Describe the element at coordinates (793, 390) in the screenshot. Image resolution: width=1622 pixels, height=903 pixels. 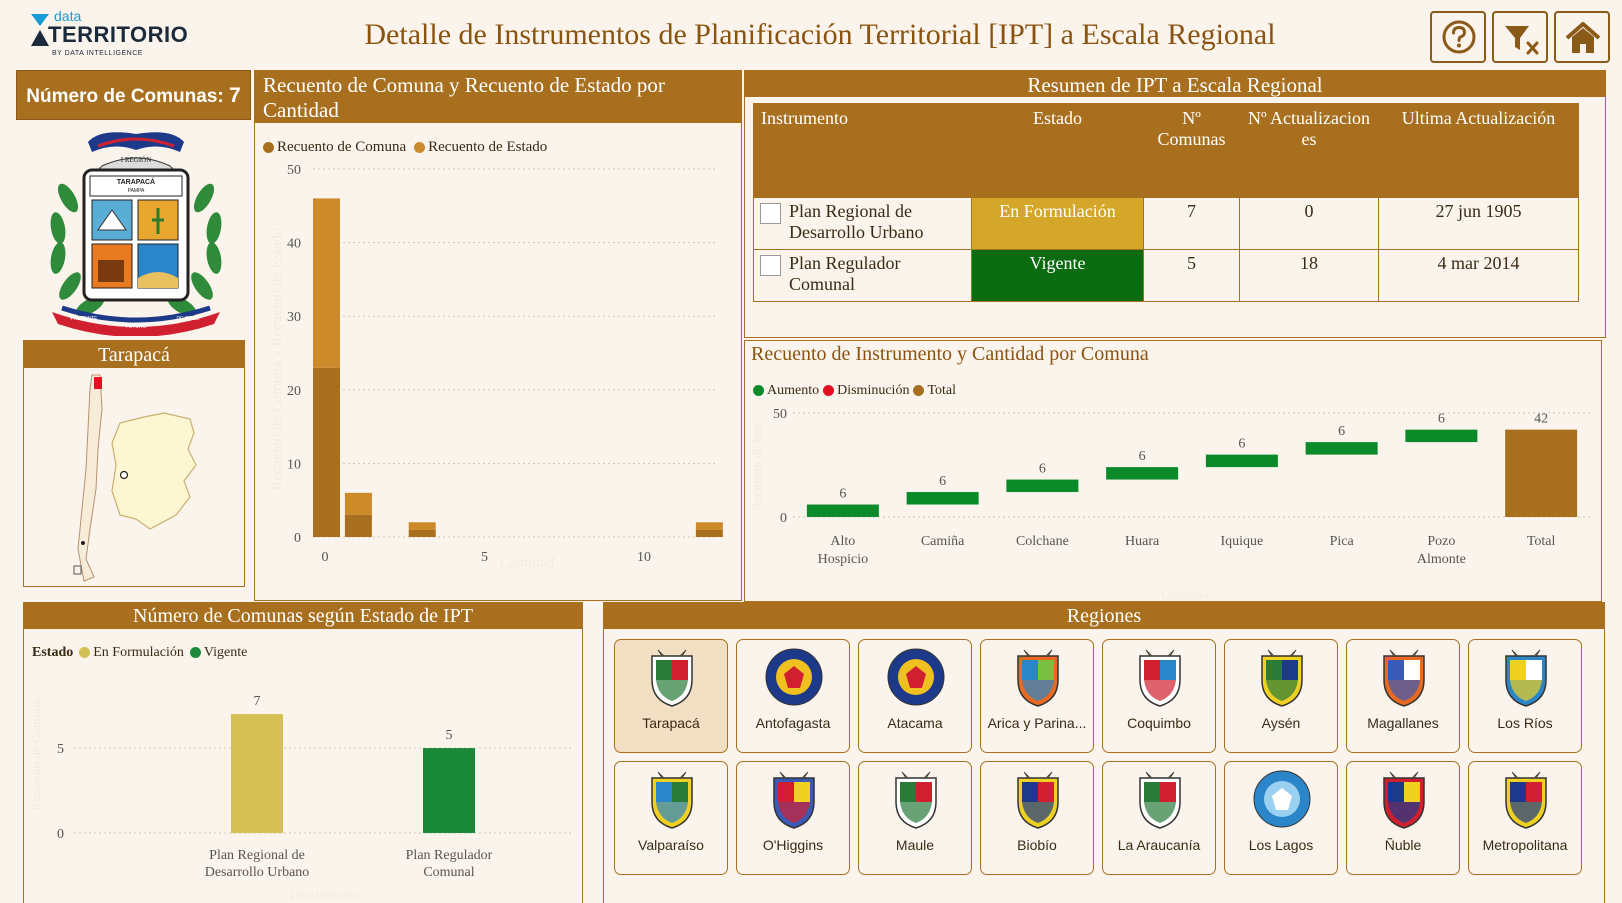
I see `legend-aumento: Aumento` at that location.